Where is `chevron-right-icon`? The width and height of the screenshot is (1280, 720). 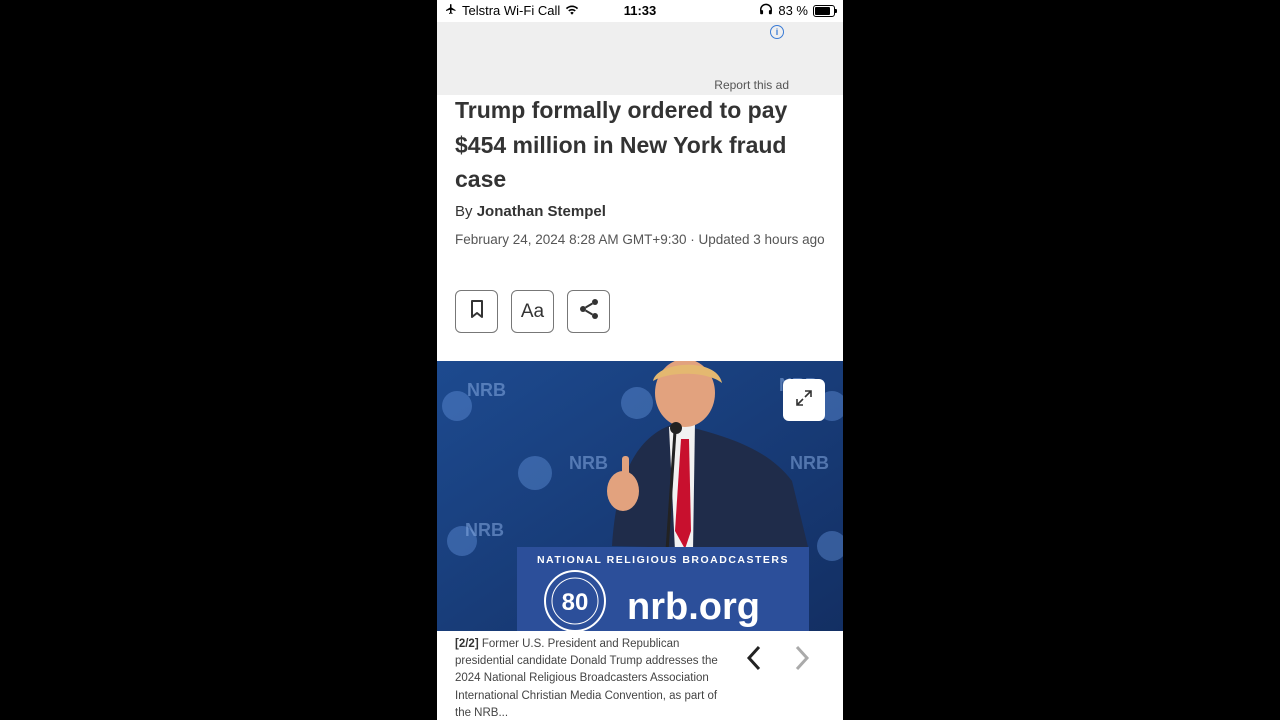
chevron-right-icon is located at coordinates (802, 660).